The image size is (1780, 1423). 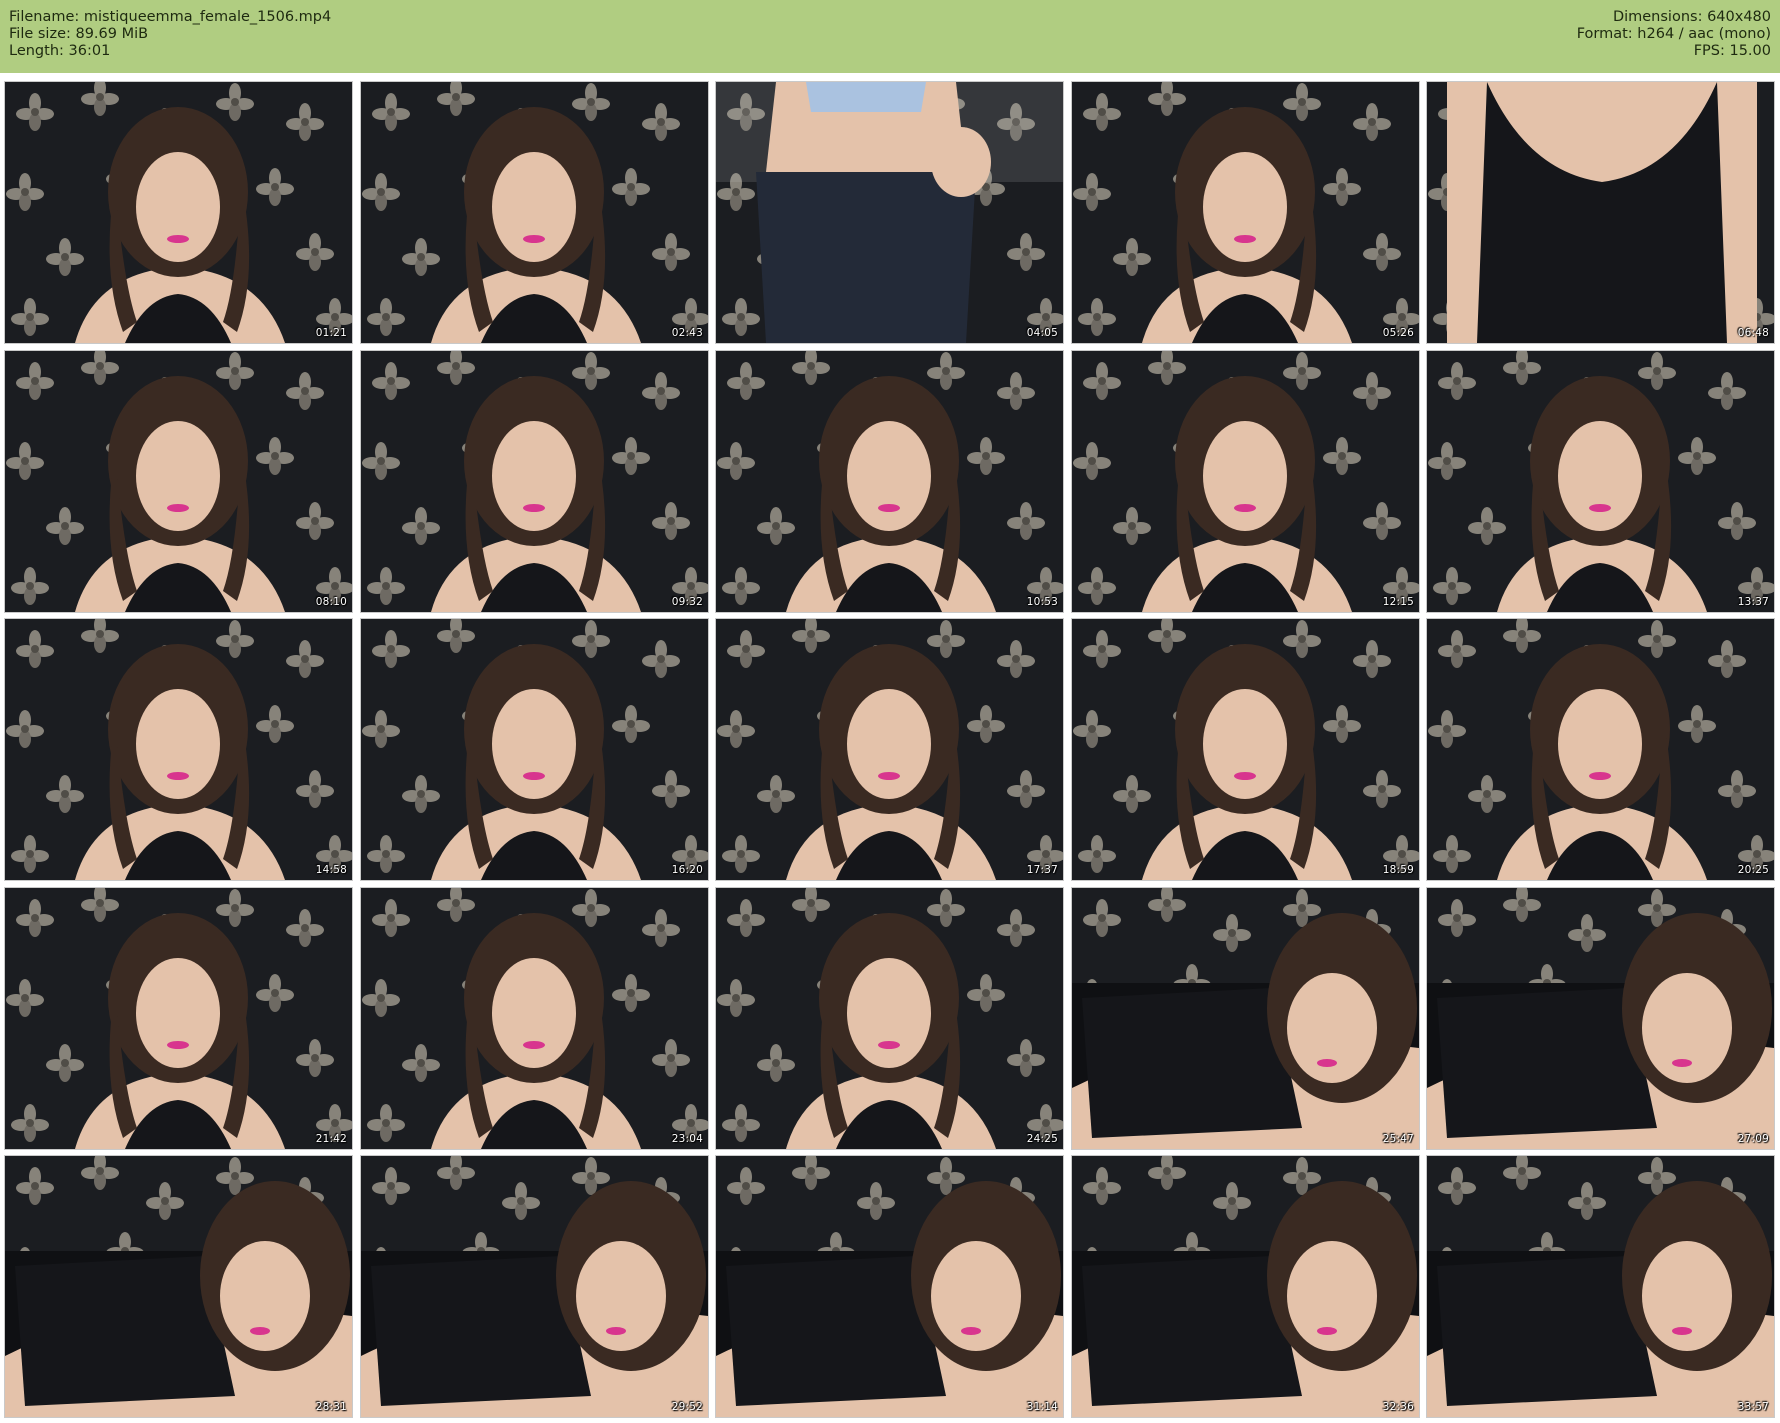 I want to click on thumbnail-timestamp: 01:21, so click(x=331, y=333).